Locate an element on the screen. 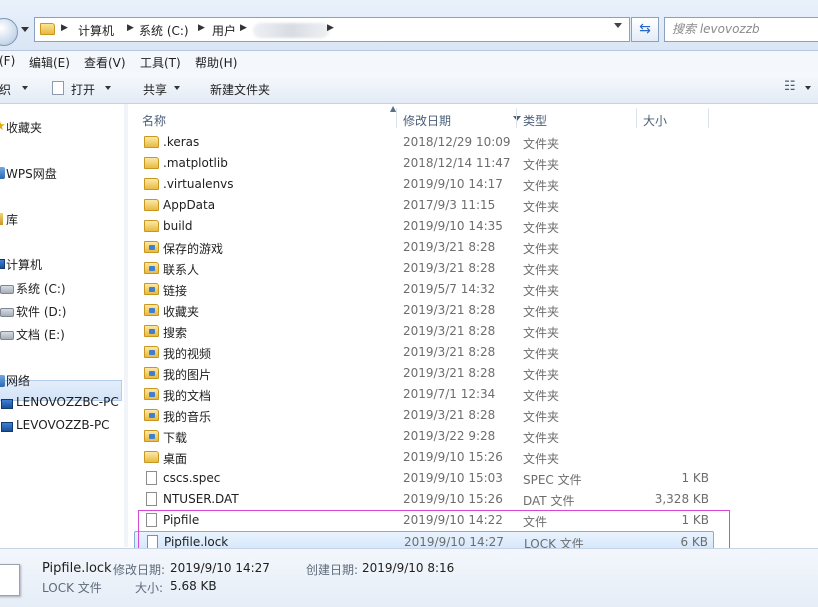 This screenshot has height=607, width=818. menu-file: (F) is located at coordinates (7, 61).